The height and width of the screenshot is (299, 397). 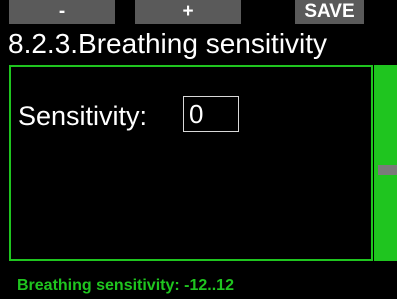 I want to click on softkey-bar: - + SAVE, so click(x=198, y=12).